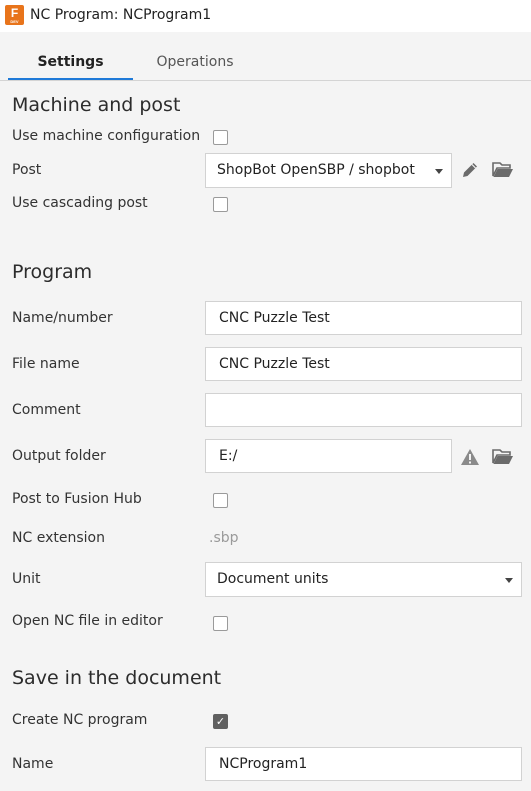 Image resolution: width=531 pixels, height=791 pixels. I want to click on pencil-icon, so click(470, 170).